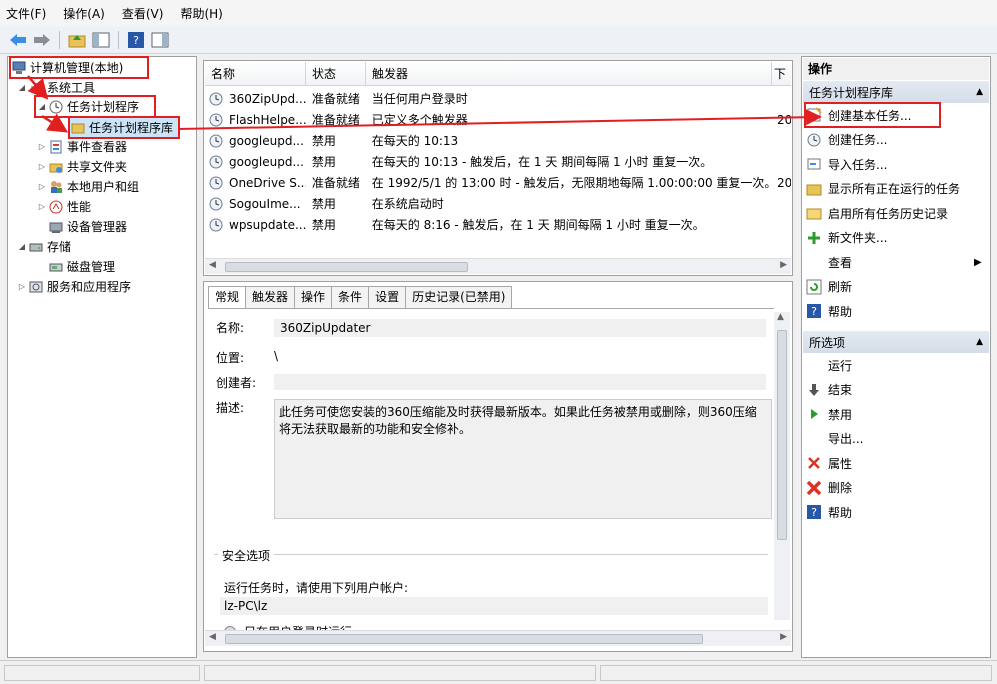 This screenshot has height=684, width=997. I want to click on share-icon, so click(56, 167).